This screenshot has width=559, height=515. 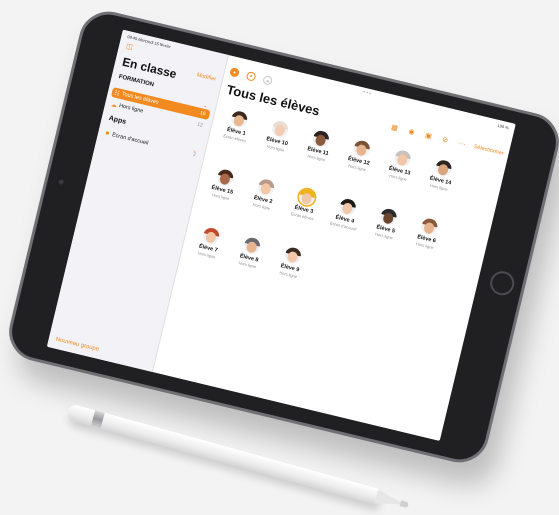 I want to click on toolbar: ▦ ◉ ▣ ⊘ ⋯, so click(x=428, y=136).